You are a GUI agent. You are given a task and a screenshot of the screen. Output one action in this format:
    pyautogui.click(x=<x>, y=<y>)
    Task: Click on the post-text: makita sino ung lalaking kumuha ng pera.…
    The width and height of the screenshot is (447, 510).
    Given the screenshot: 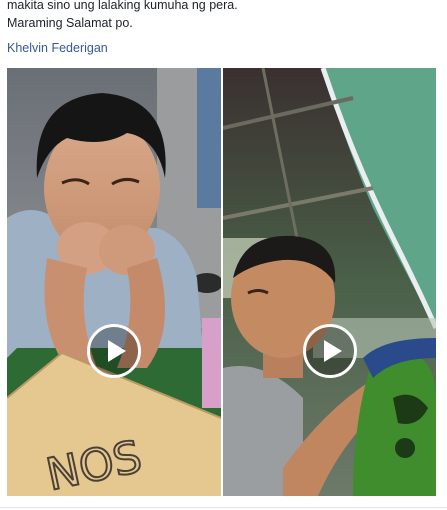 What is the action you would take?
    pyautogui.click(x=222, y=16)
    